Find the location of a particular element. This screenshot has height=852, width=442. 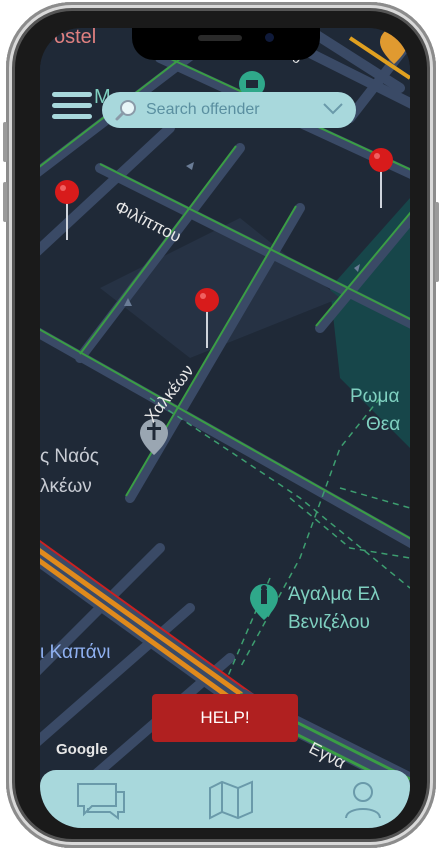

street-label-top-left: ostel is located at coordinates (75, 38).